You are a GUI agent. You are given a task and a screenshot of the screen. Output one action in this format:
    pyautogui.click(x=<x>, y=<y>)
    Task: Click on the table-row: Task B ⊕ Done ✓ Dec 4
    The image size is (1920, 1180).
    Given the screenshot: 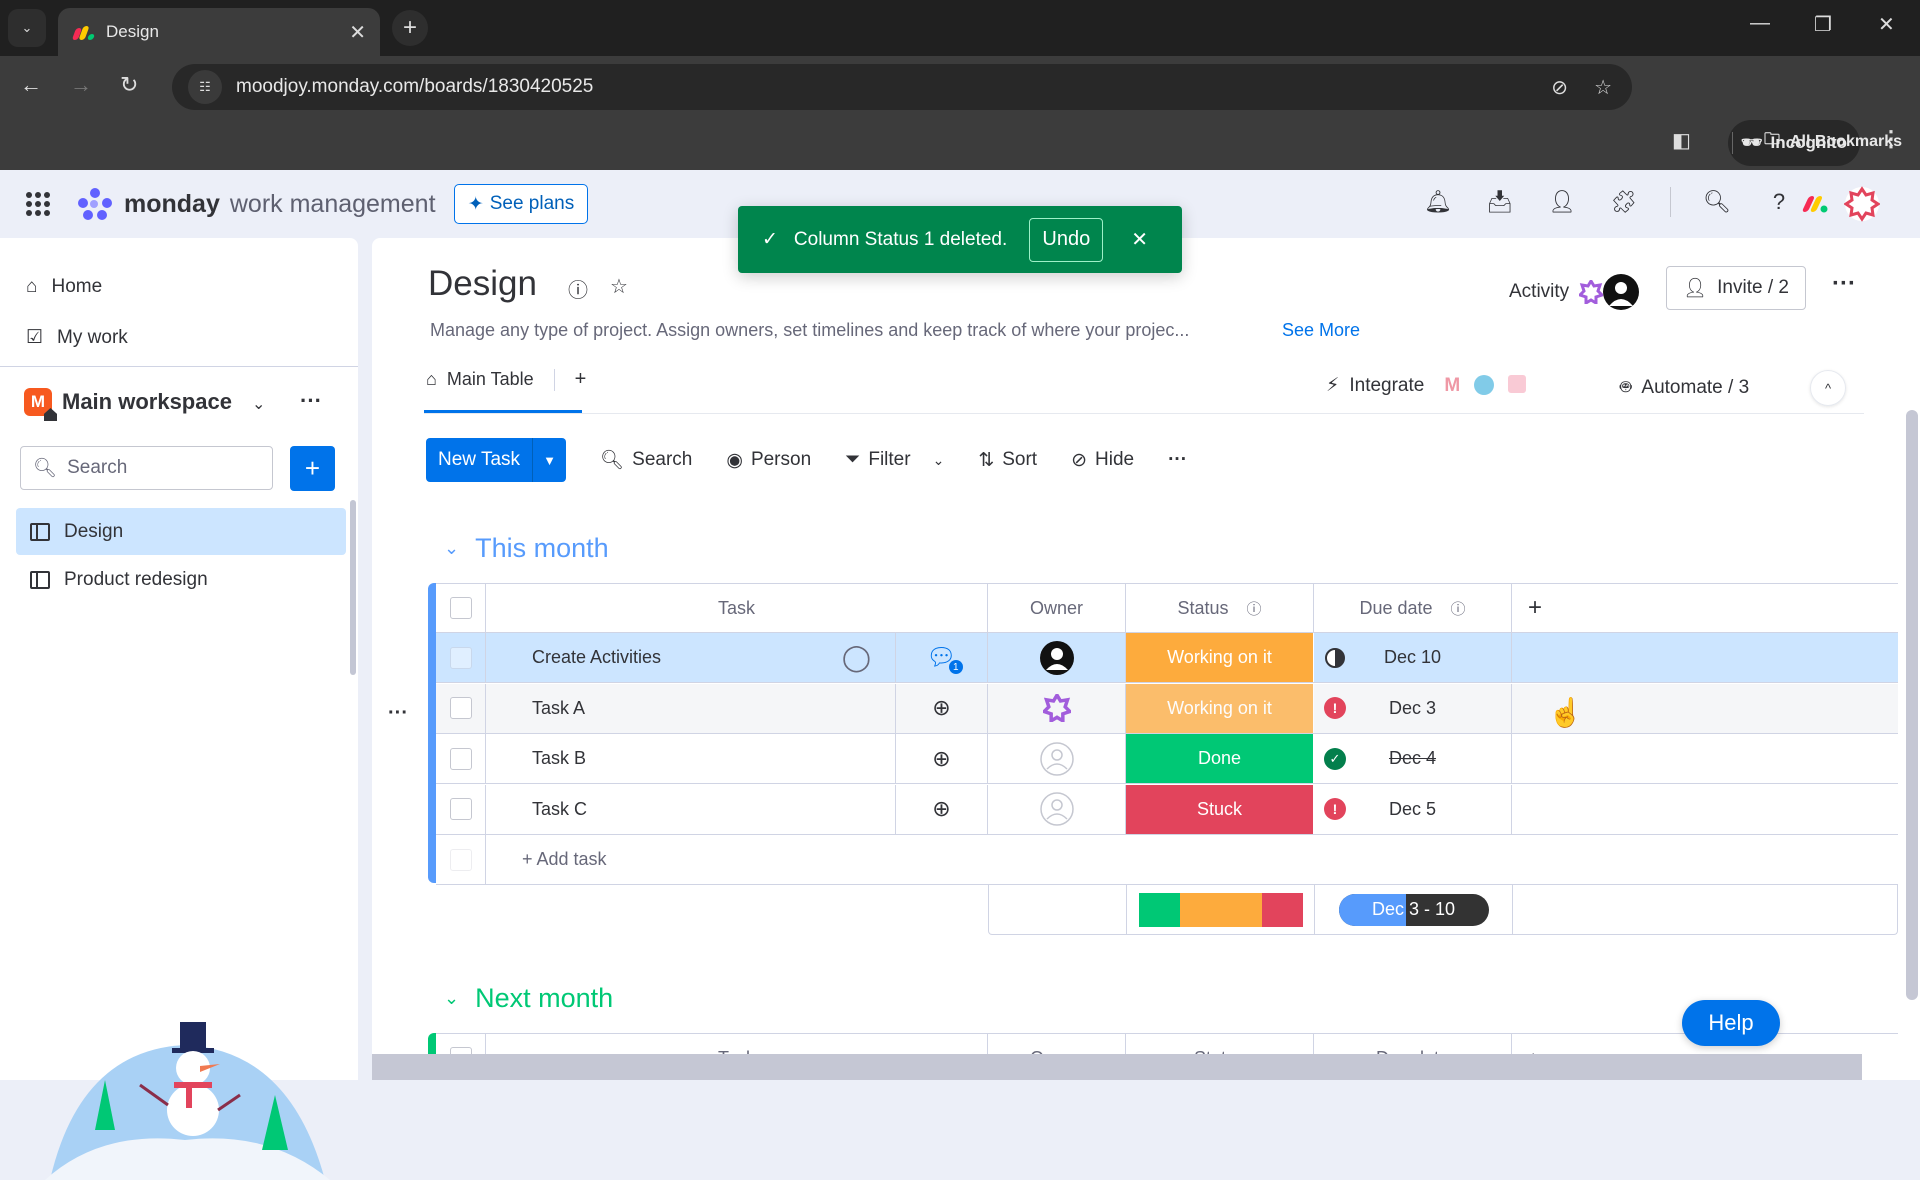 What is the action you would take?
    pyautogui.click(x=1167, y=759)
    